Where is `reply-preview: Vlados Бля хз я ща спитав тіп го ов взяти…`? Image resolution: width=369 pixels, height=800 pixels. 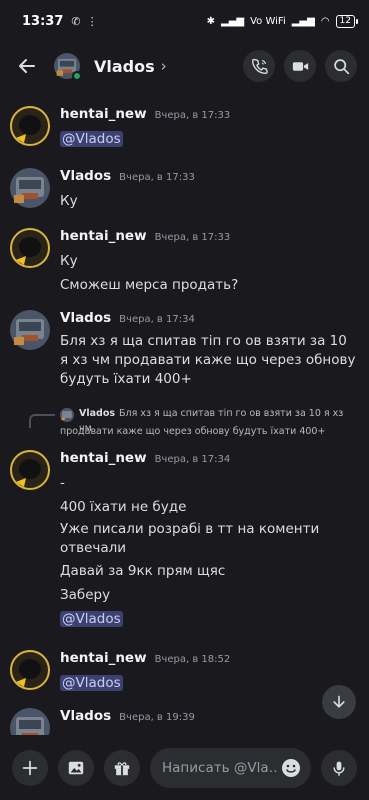
reply-preview: Vlados Бля хз я ща спитав тіп го ов взяти… is located at coordinates (184, 427).